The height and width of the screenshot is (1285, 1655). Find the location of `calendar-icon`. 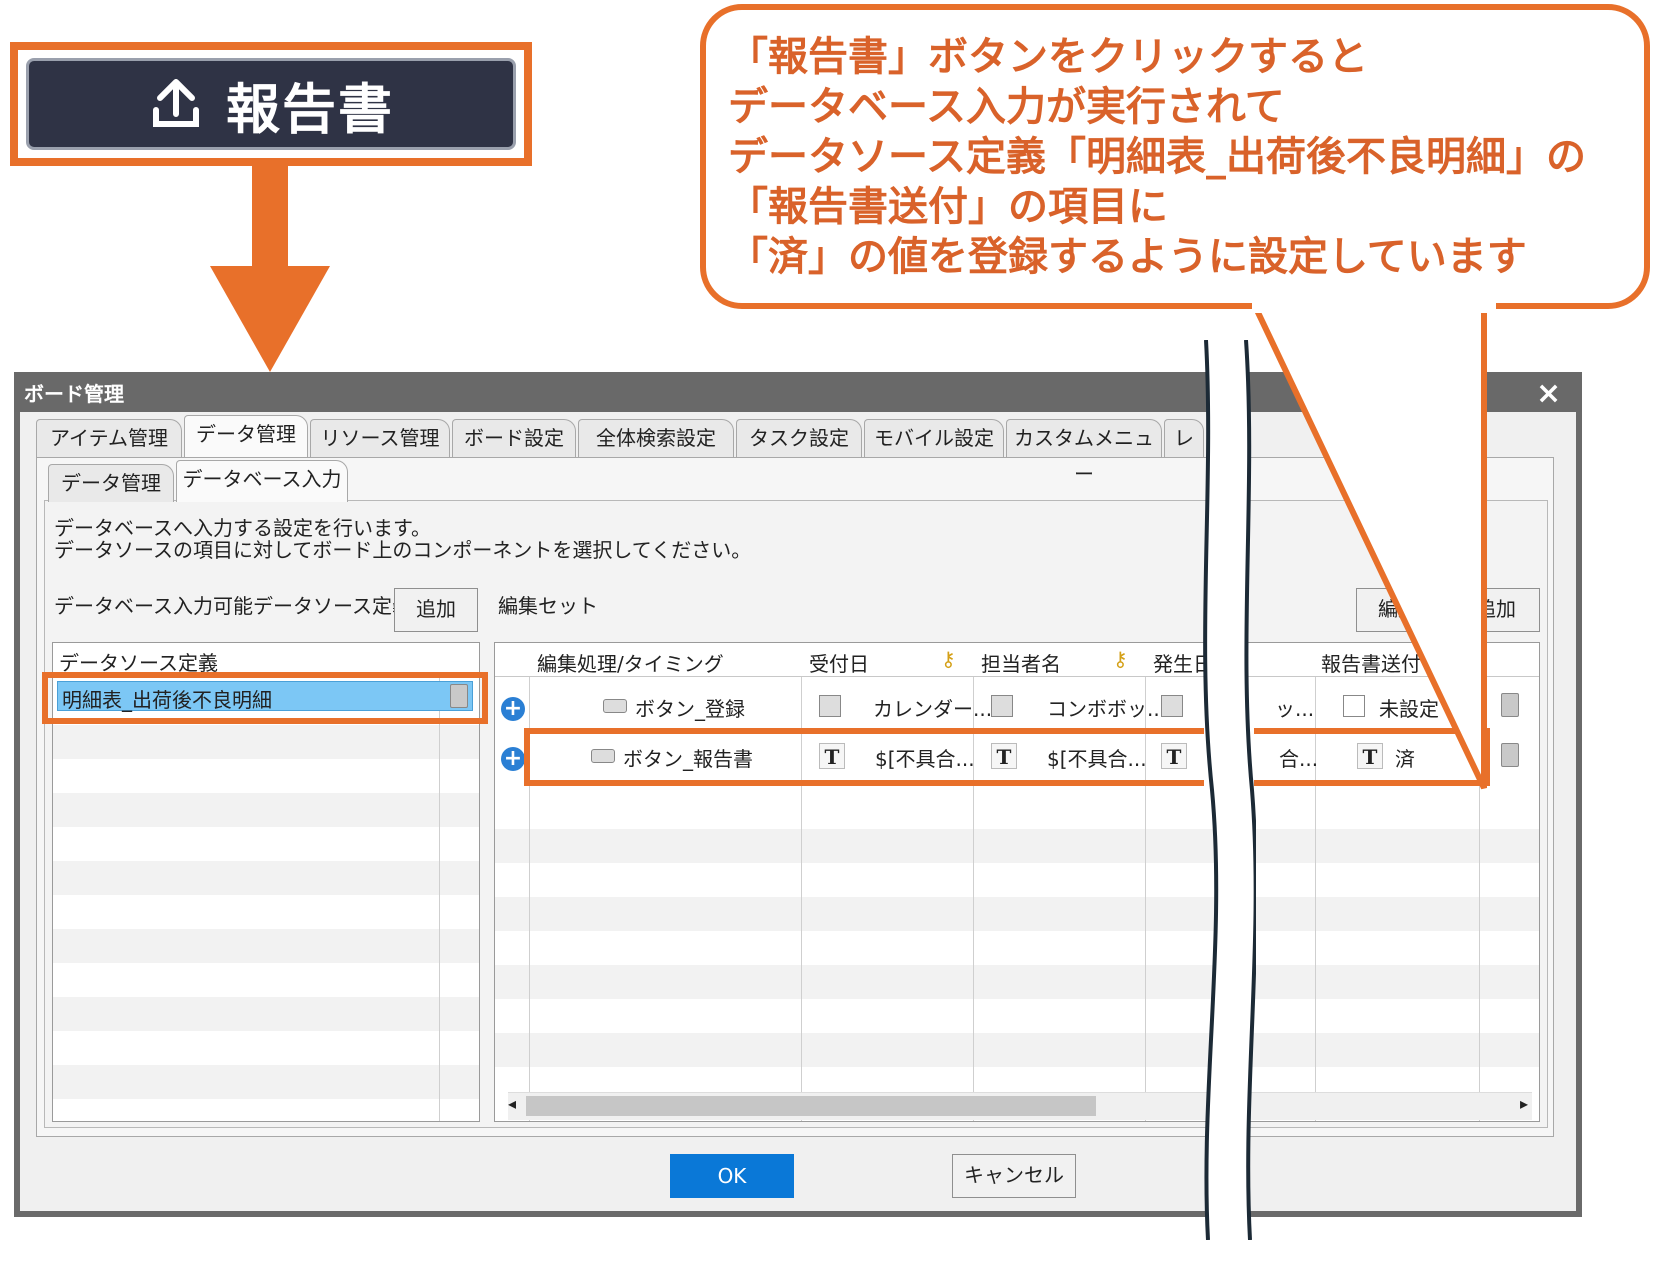

calendar-icon is located at coordinates (830, 706).